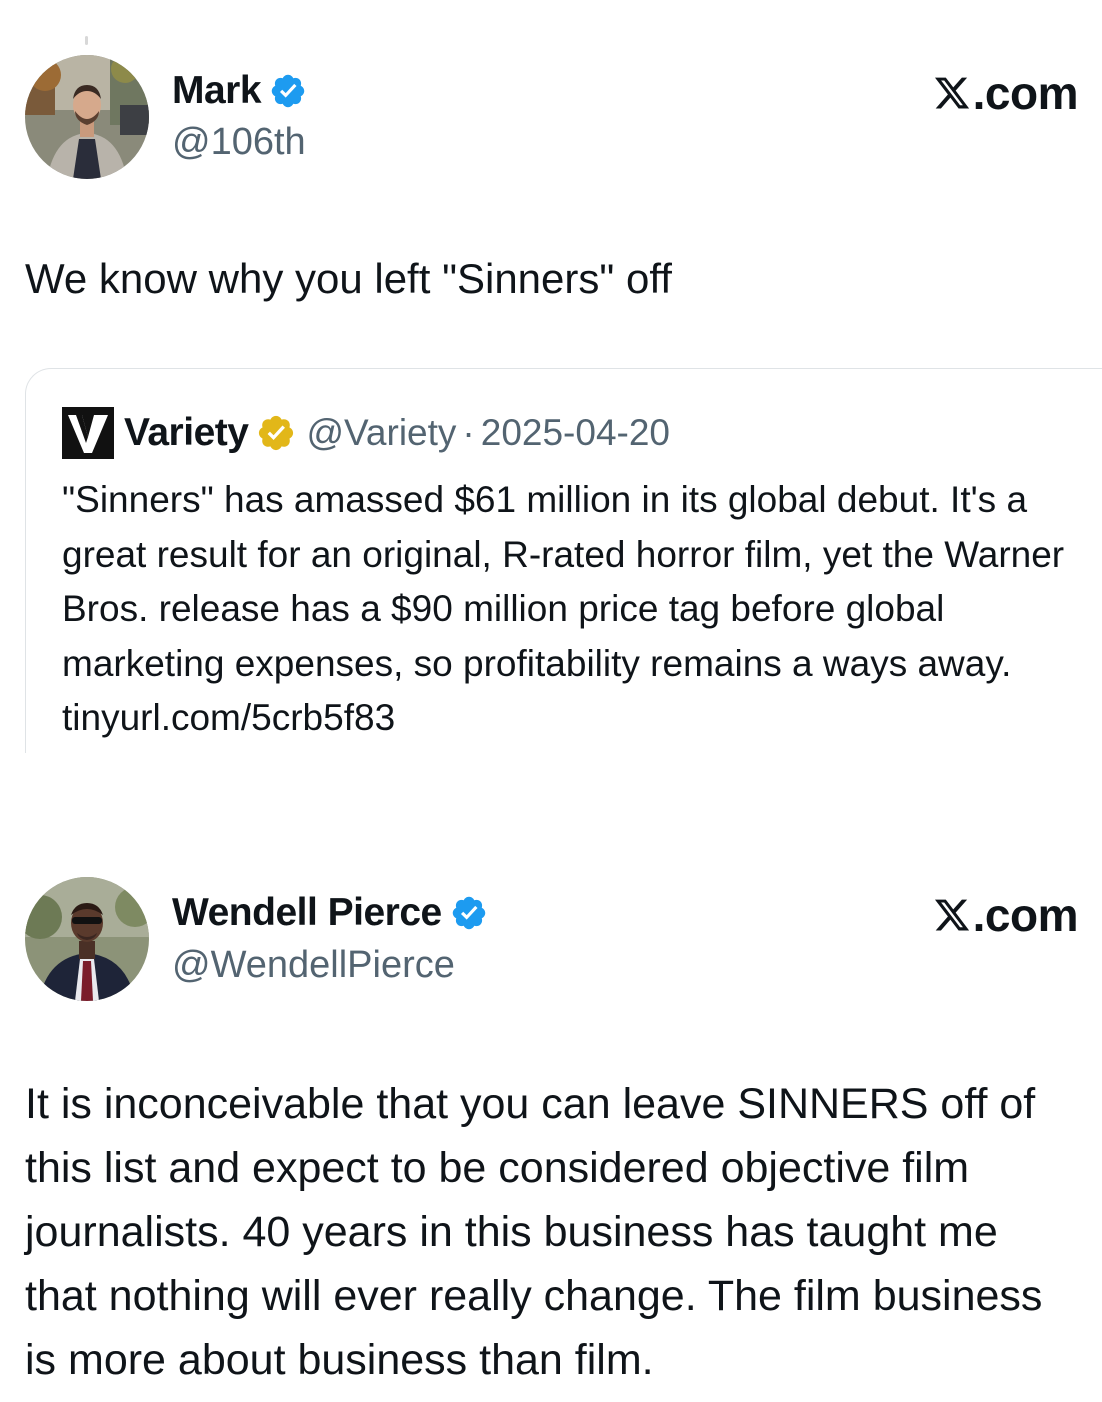  I want to click on author-name-row: Mark, so click(239, 91).